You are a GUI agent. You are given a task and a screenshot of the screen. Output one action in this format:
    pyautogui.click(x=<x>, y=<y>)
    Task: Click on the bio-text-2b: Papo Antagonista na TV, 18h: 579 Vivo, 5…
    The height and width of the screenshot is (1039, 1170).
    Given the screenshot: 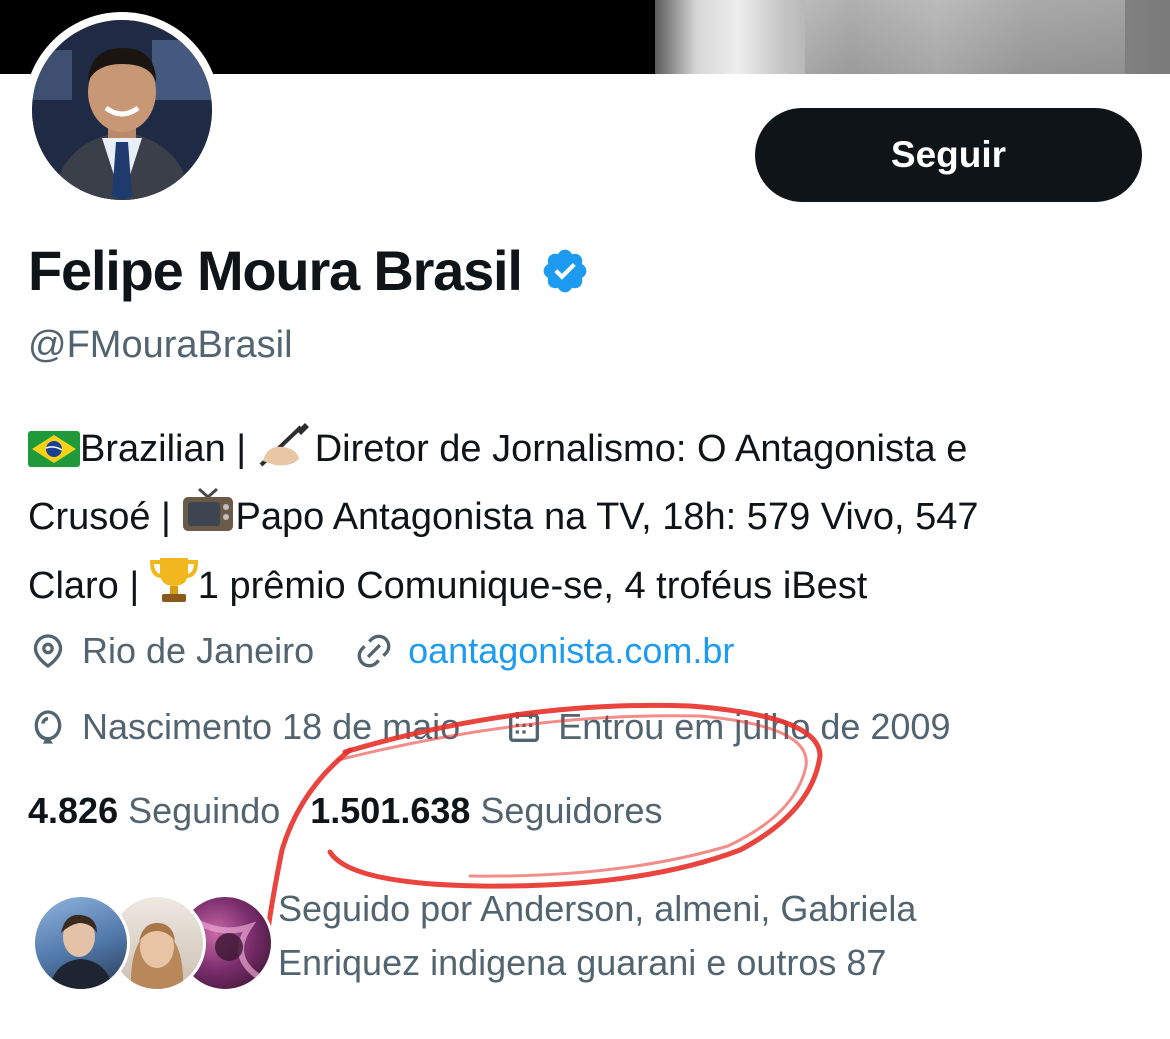 What is the action you would take?
    pyautogui.click(x=607, y=517)
    